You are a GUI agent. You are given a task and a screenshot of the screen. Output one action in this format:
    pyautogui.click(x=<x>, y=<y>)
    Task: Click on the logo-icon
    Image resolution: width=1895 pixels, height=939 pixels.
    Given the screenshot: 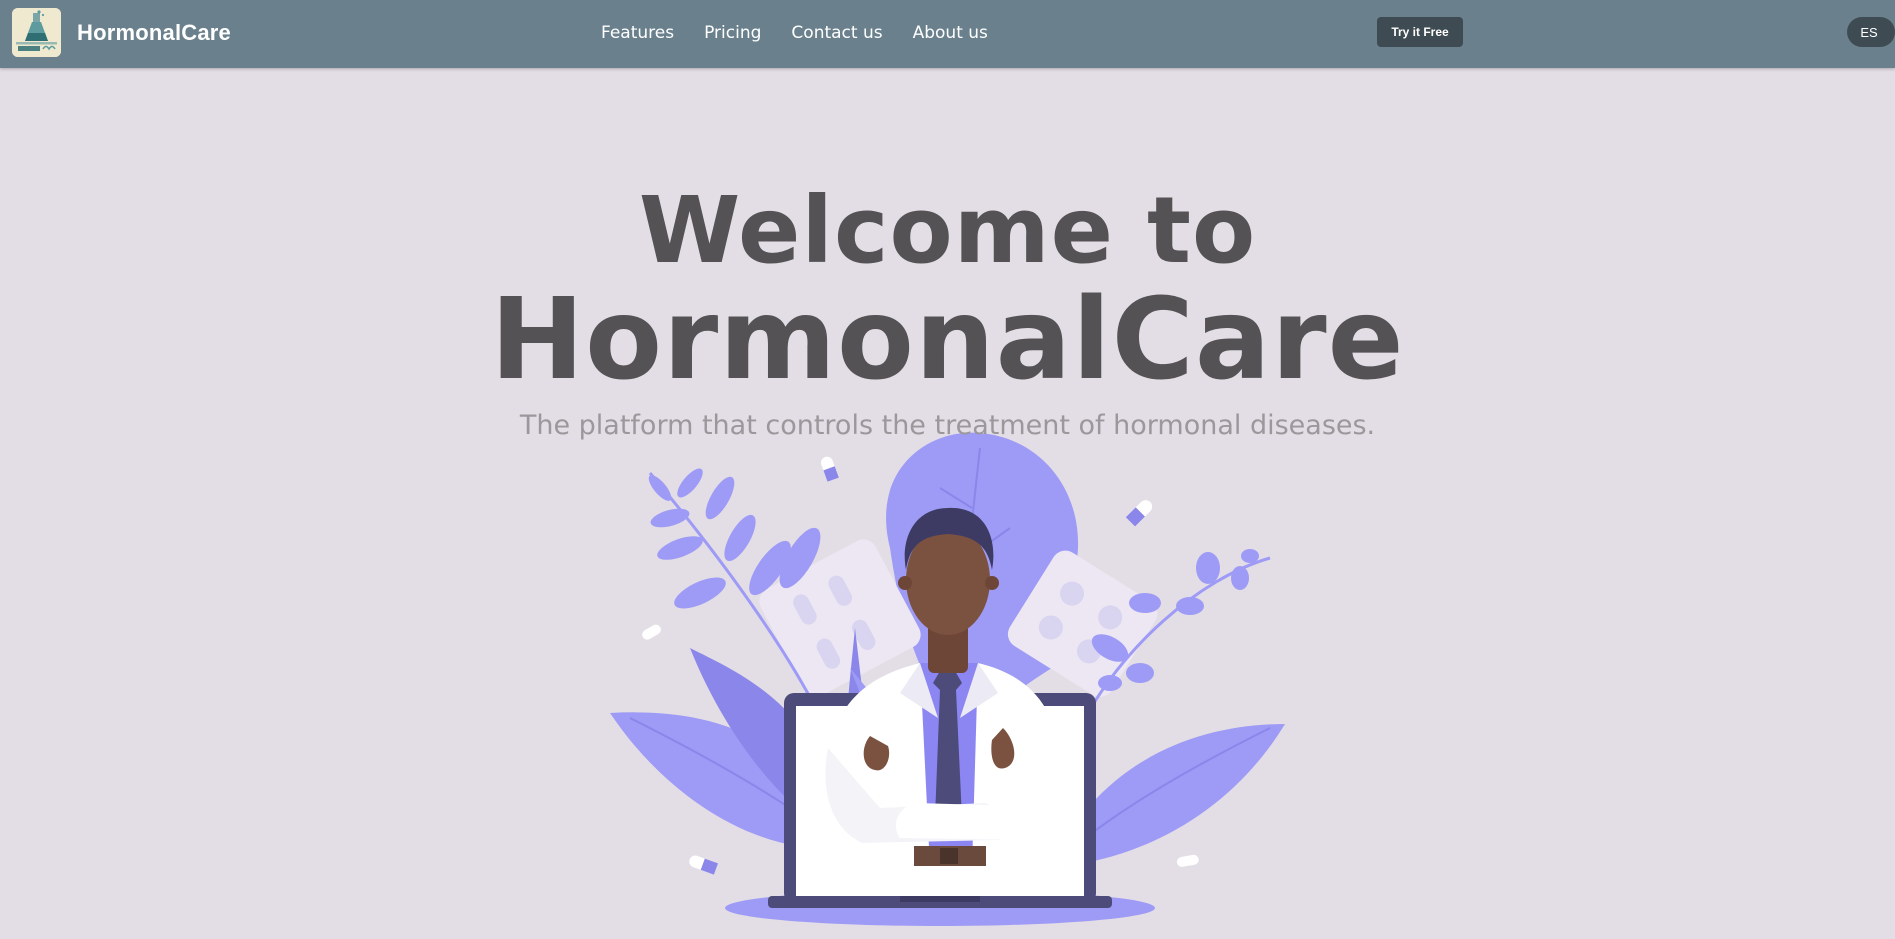 What is the action you would take?
    pyautogui.click(x=36, y=32)
    